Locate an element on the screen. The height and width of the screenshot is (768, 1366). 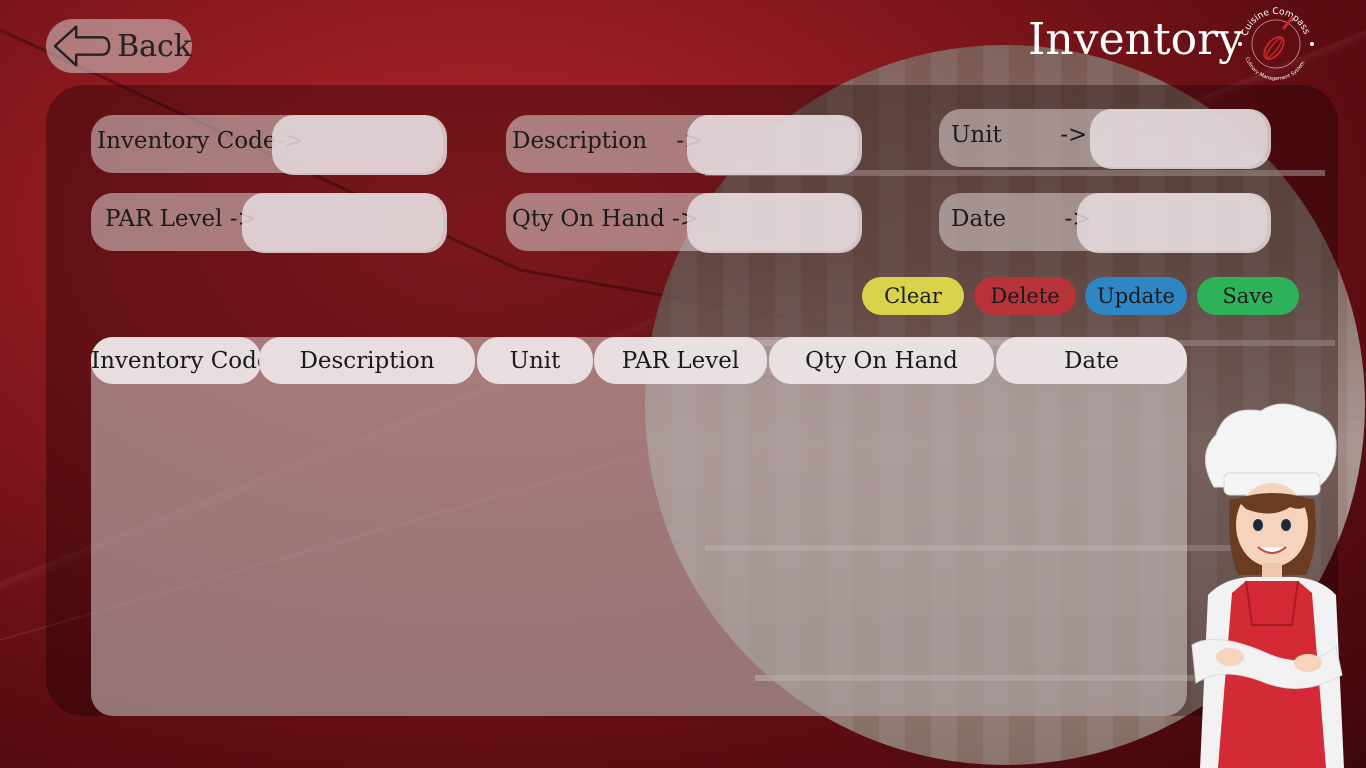
unit-field: Unit -> is located at coordinates (1105, 139).